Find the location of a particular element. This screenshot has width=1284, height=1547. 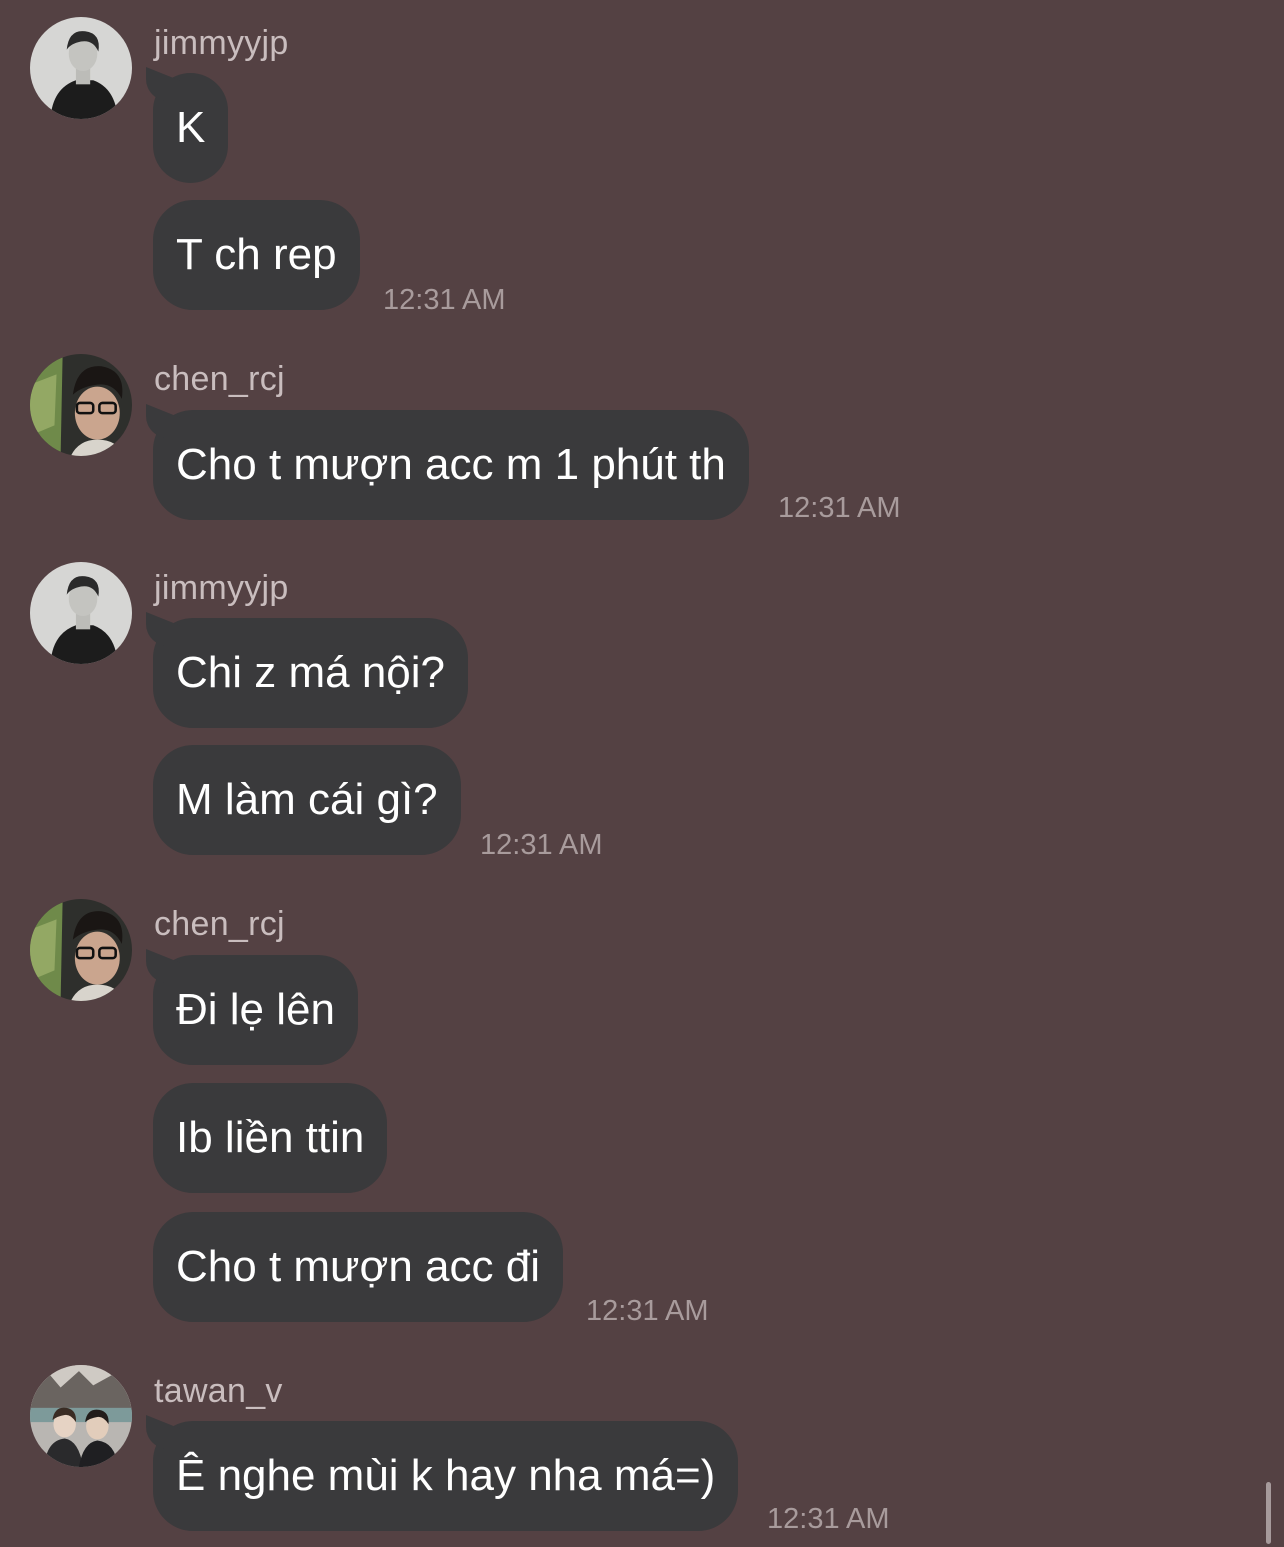

message-bubble: Chi z má nội? is located at coordinates (311, 673).